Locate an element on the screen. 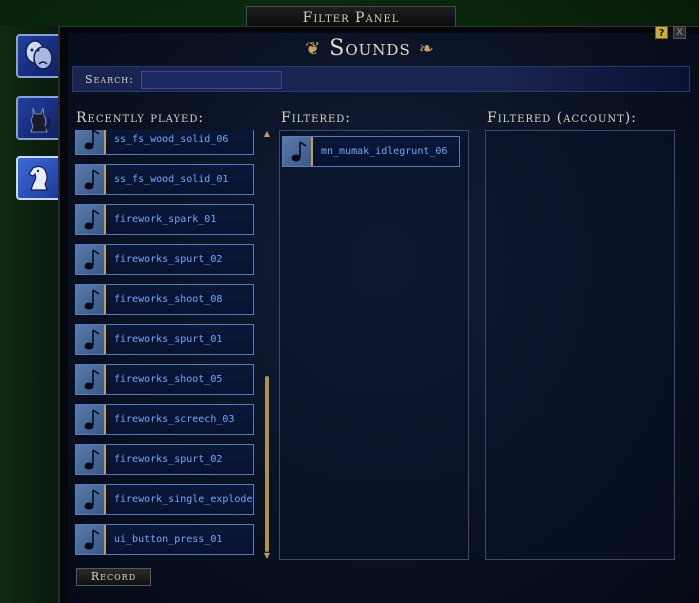 The width and height of the screenshot is (699, 603). sound-list-item: fireworks_shoot_05 is located at coordinates (164, 379).